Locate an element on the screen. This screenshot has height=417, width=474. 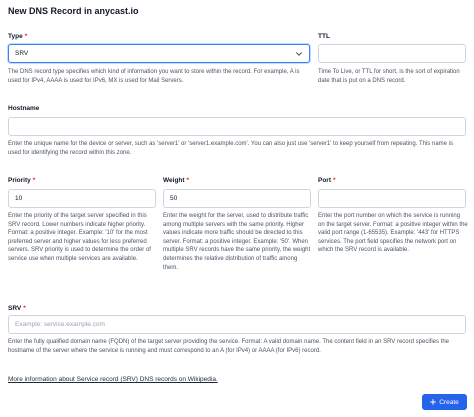
plus-icon is located at coordinates (433, 402).